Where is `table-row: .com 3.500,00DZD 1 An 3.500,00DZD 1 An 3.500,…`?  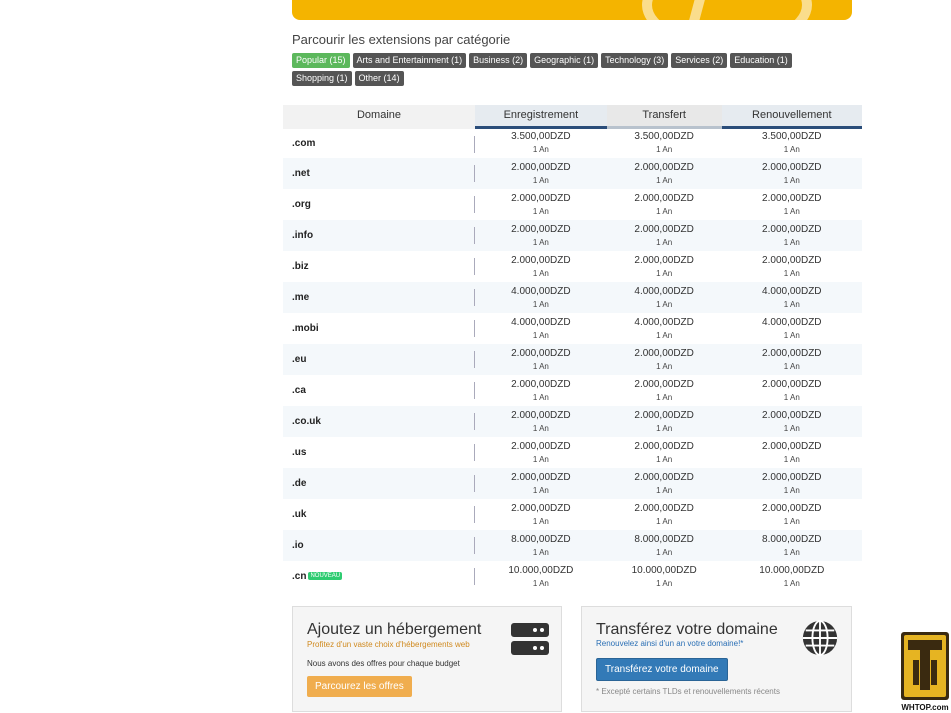 table-row: .com 3.500,00DZD 1 An 3.500,00DZD 1 An 3.500,… is located at coordinates (572, 142).